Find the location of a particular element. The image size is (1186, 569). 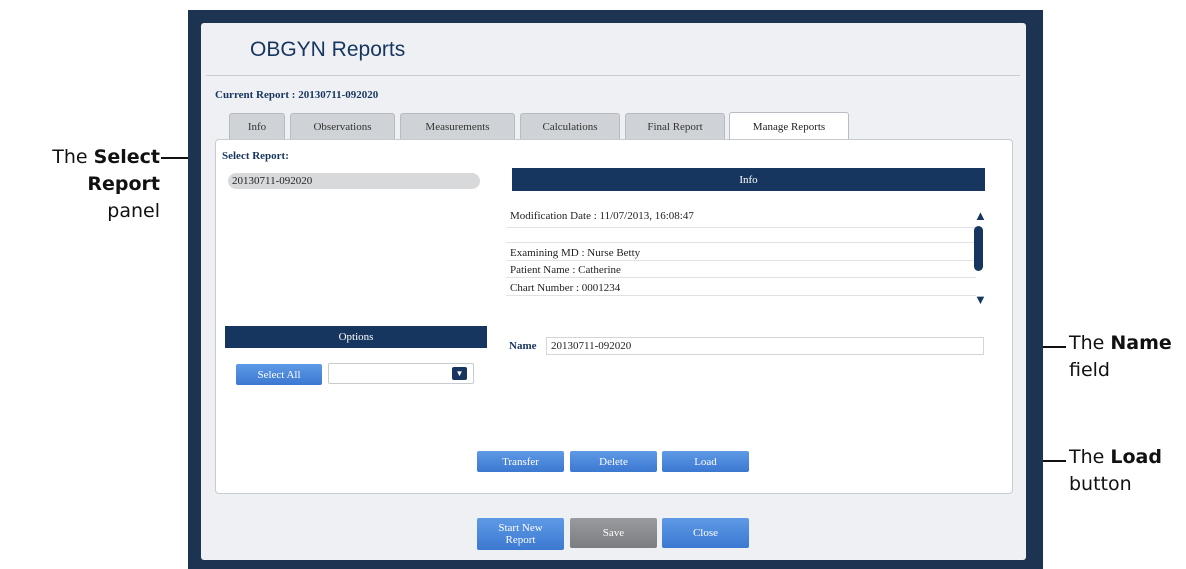

select-all-button: Select All is located at coordinates (279, 374).